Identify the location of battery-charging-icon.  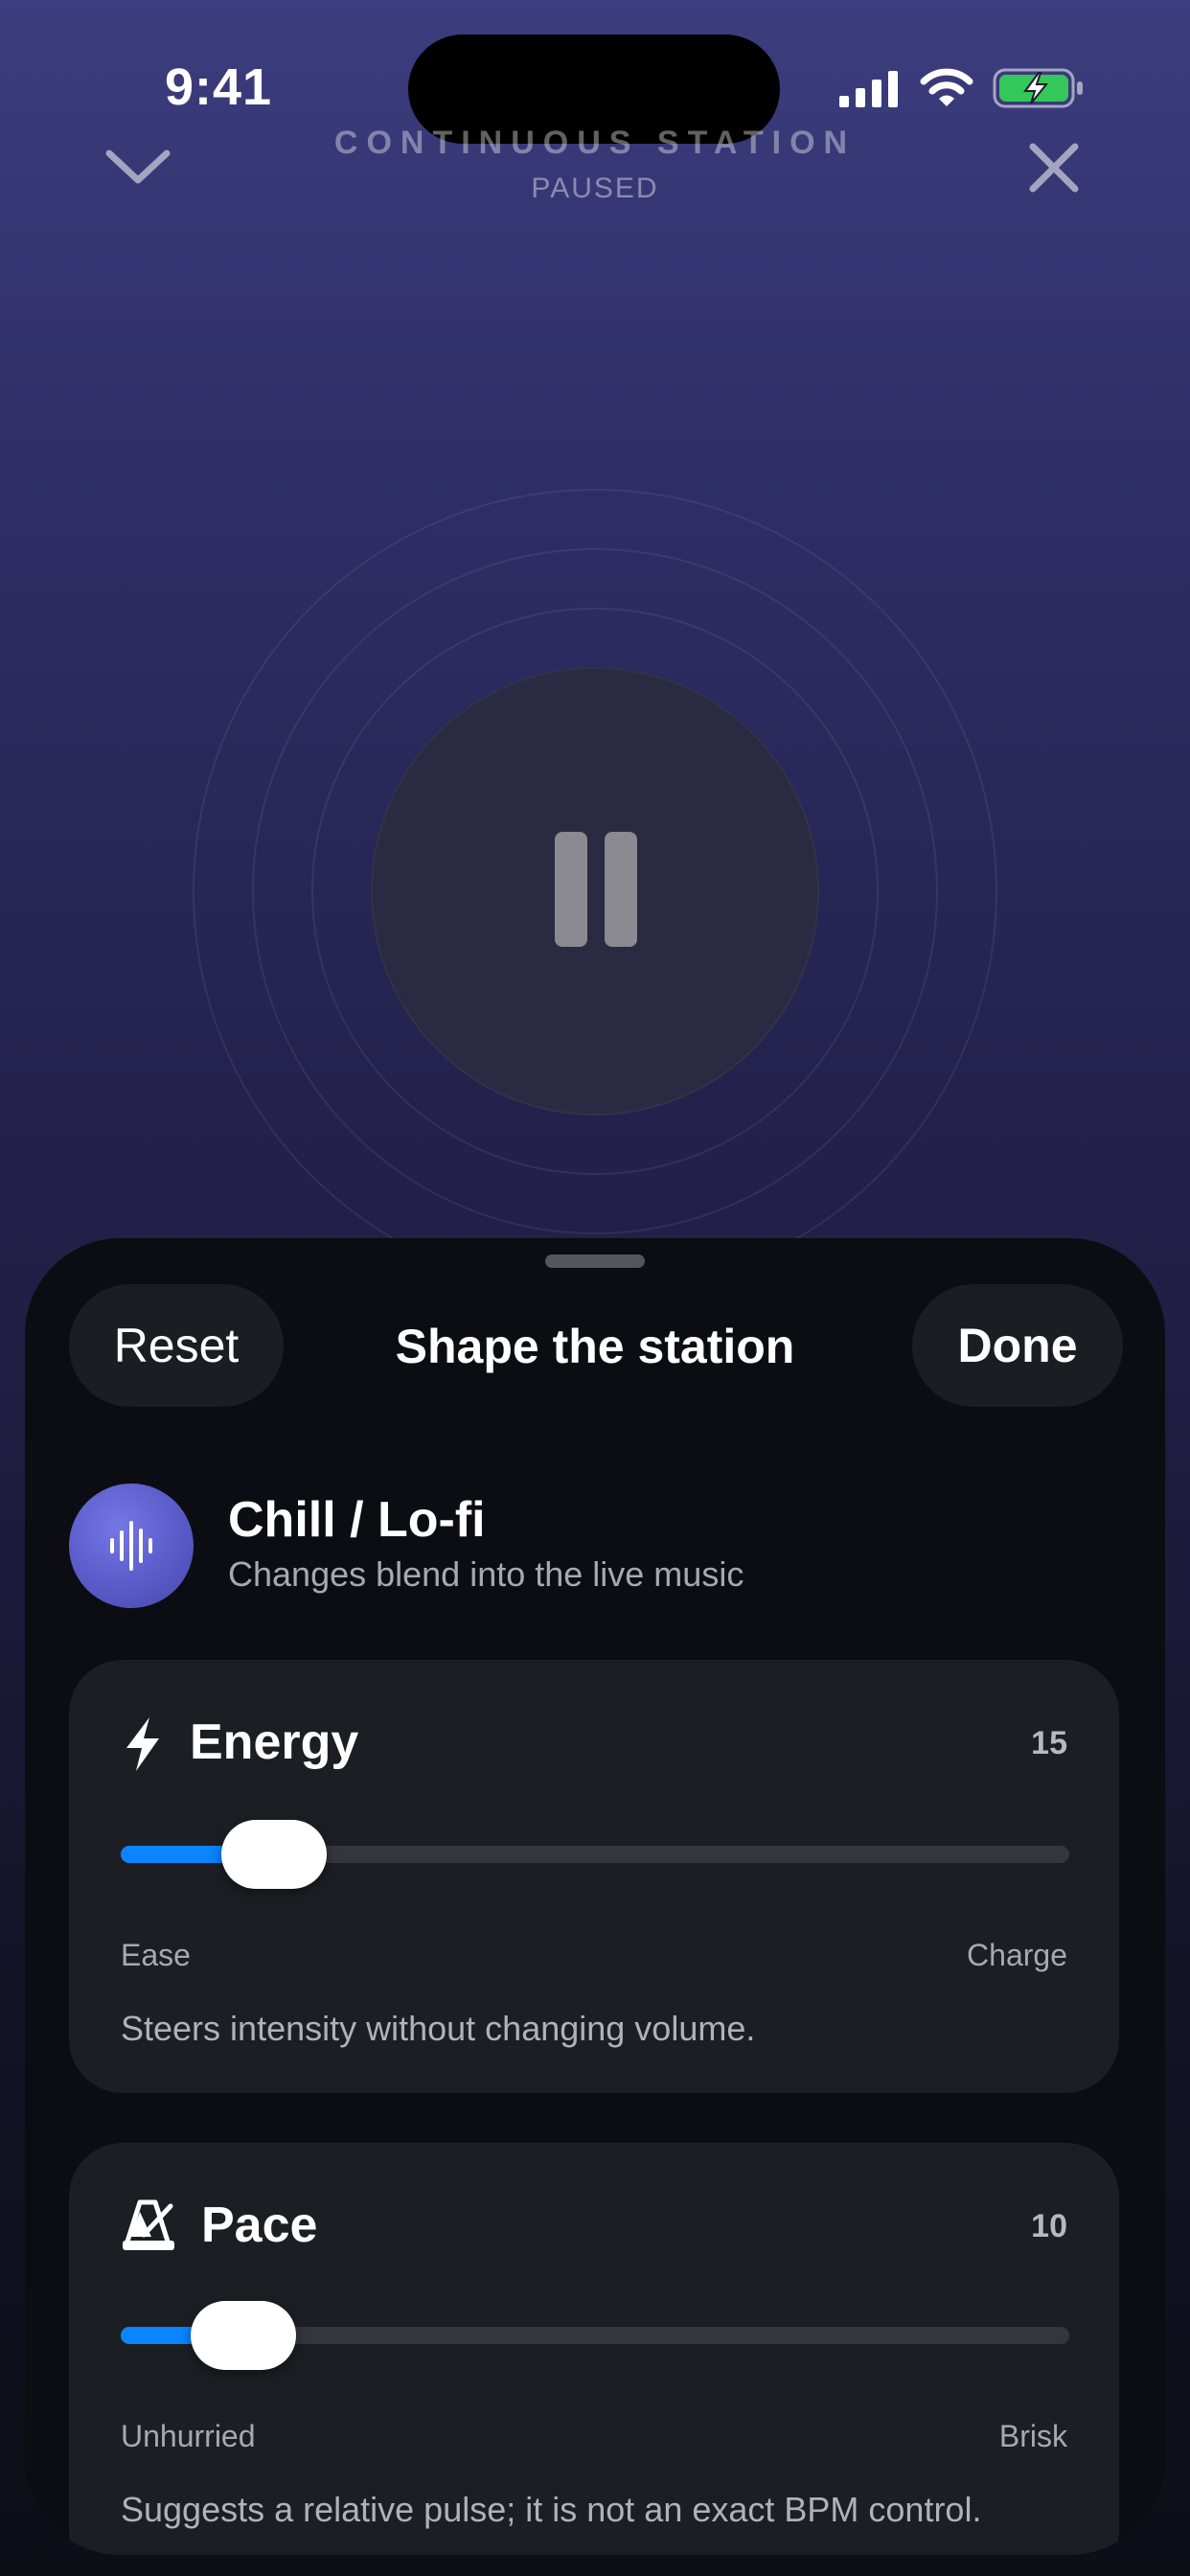
(1038, 88).